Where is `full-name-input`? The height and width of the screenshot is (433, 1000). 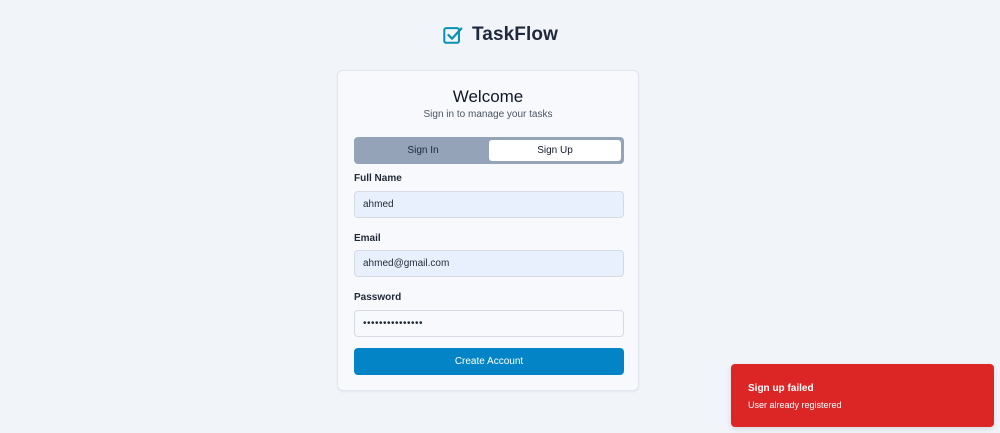 full-name-input is located at coordinates (489, 204).